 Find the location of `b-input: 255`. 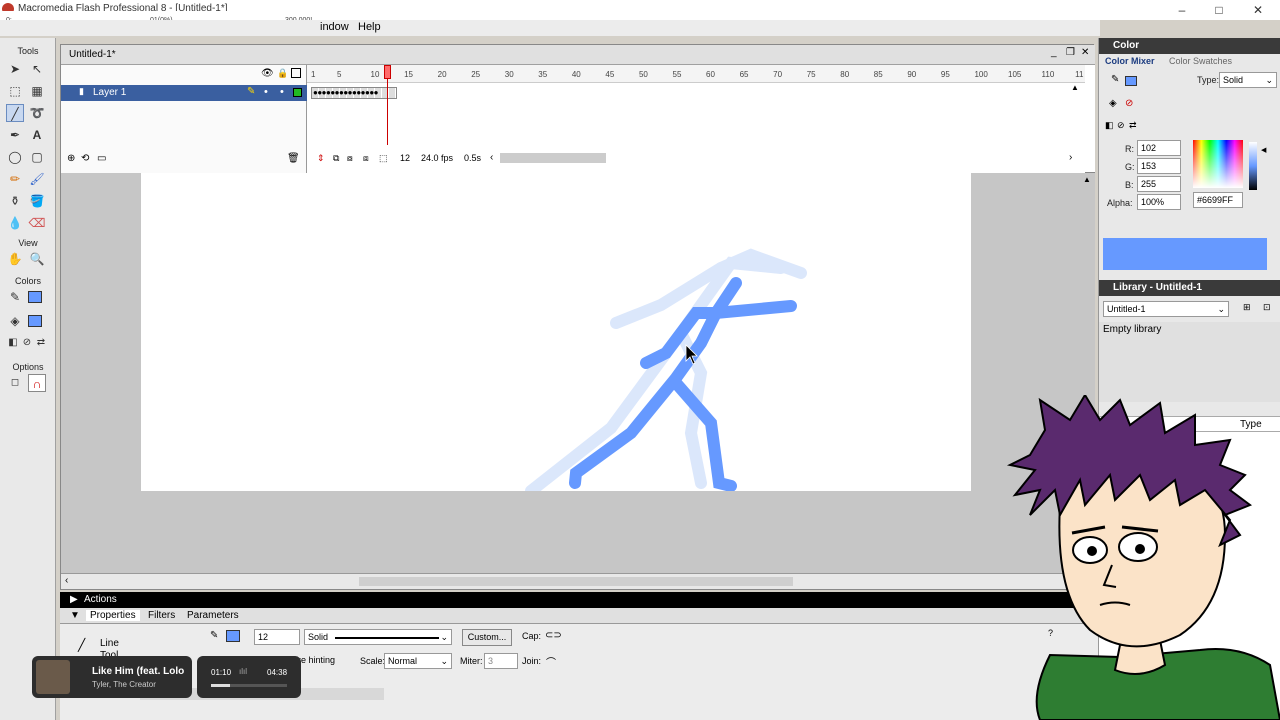

b-input: 255 is located at coordinates (1159, 184).